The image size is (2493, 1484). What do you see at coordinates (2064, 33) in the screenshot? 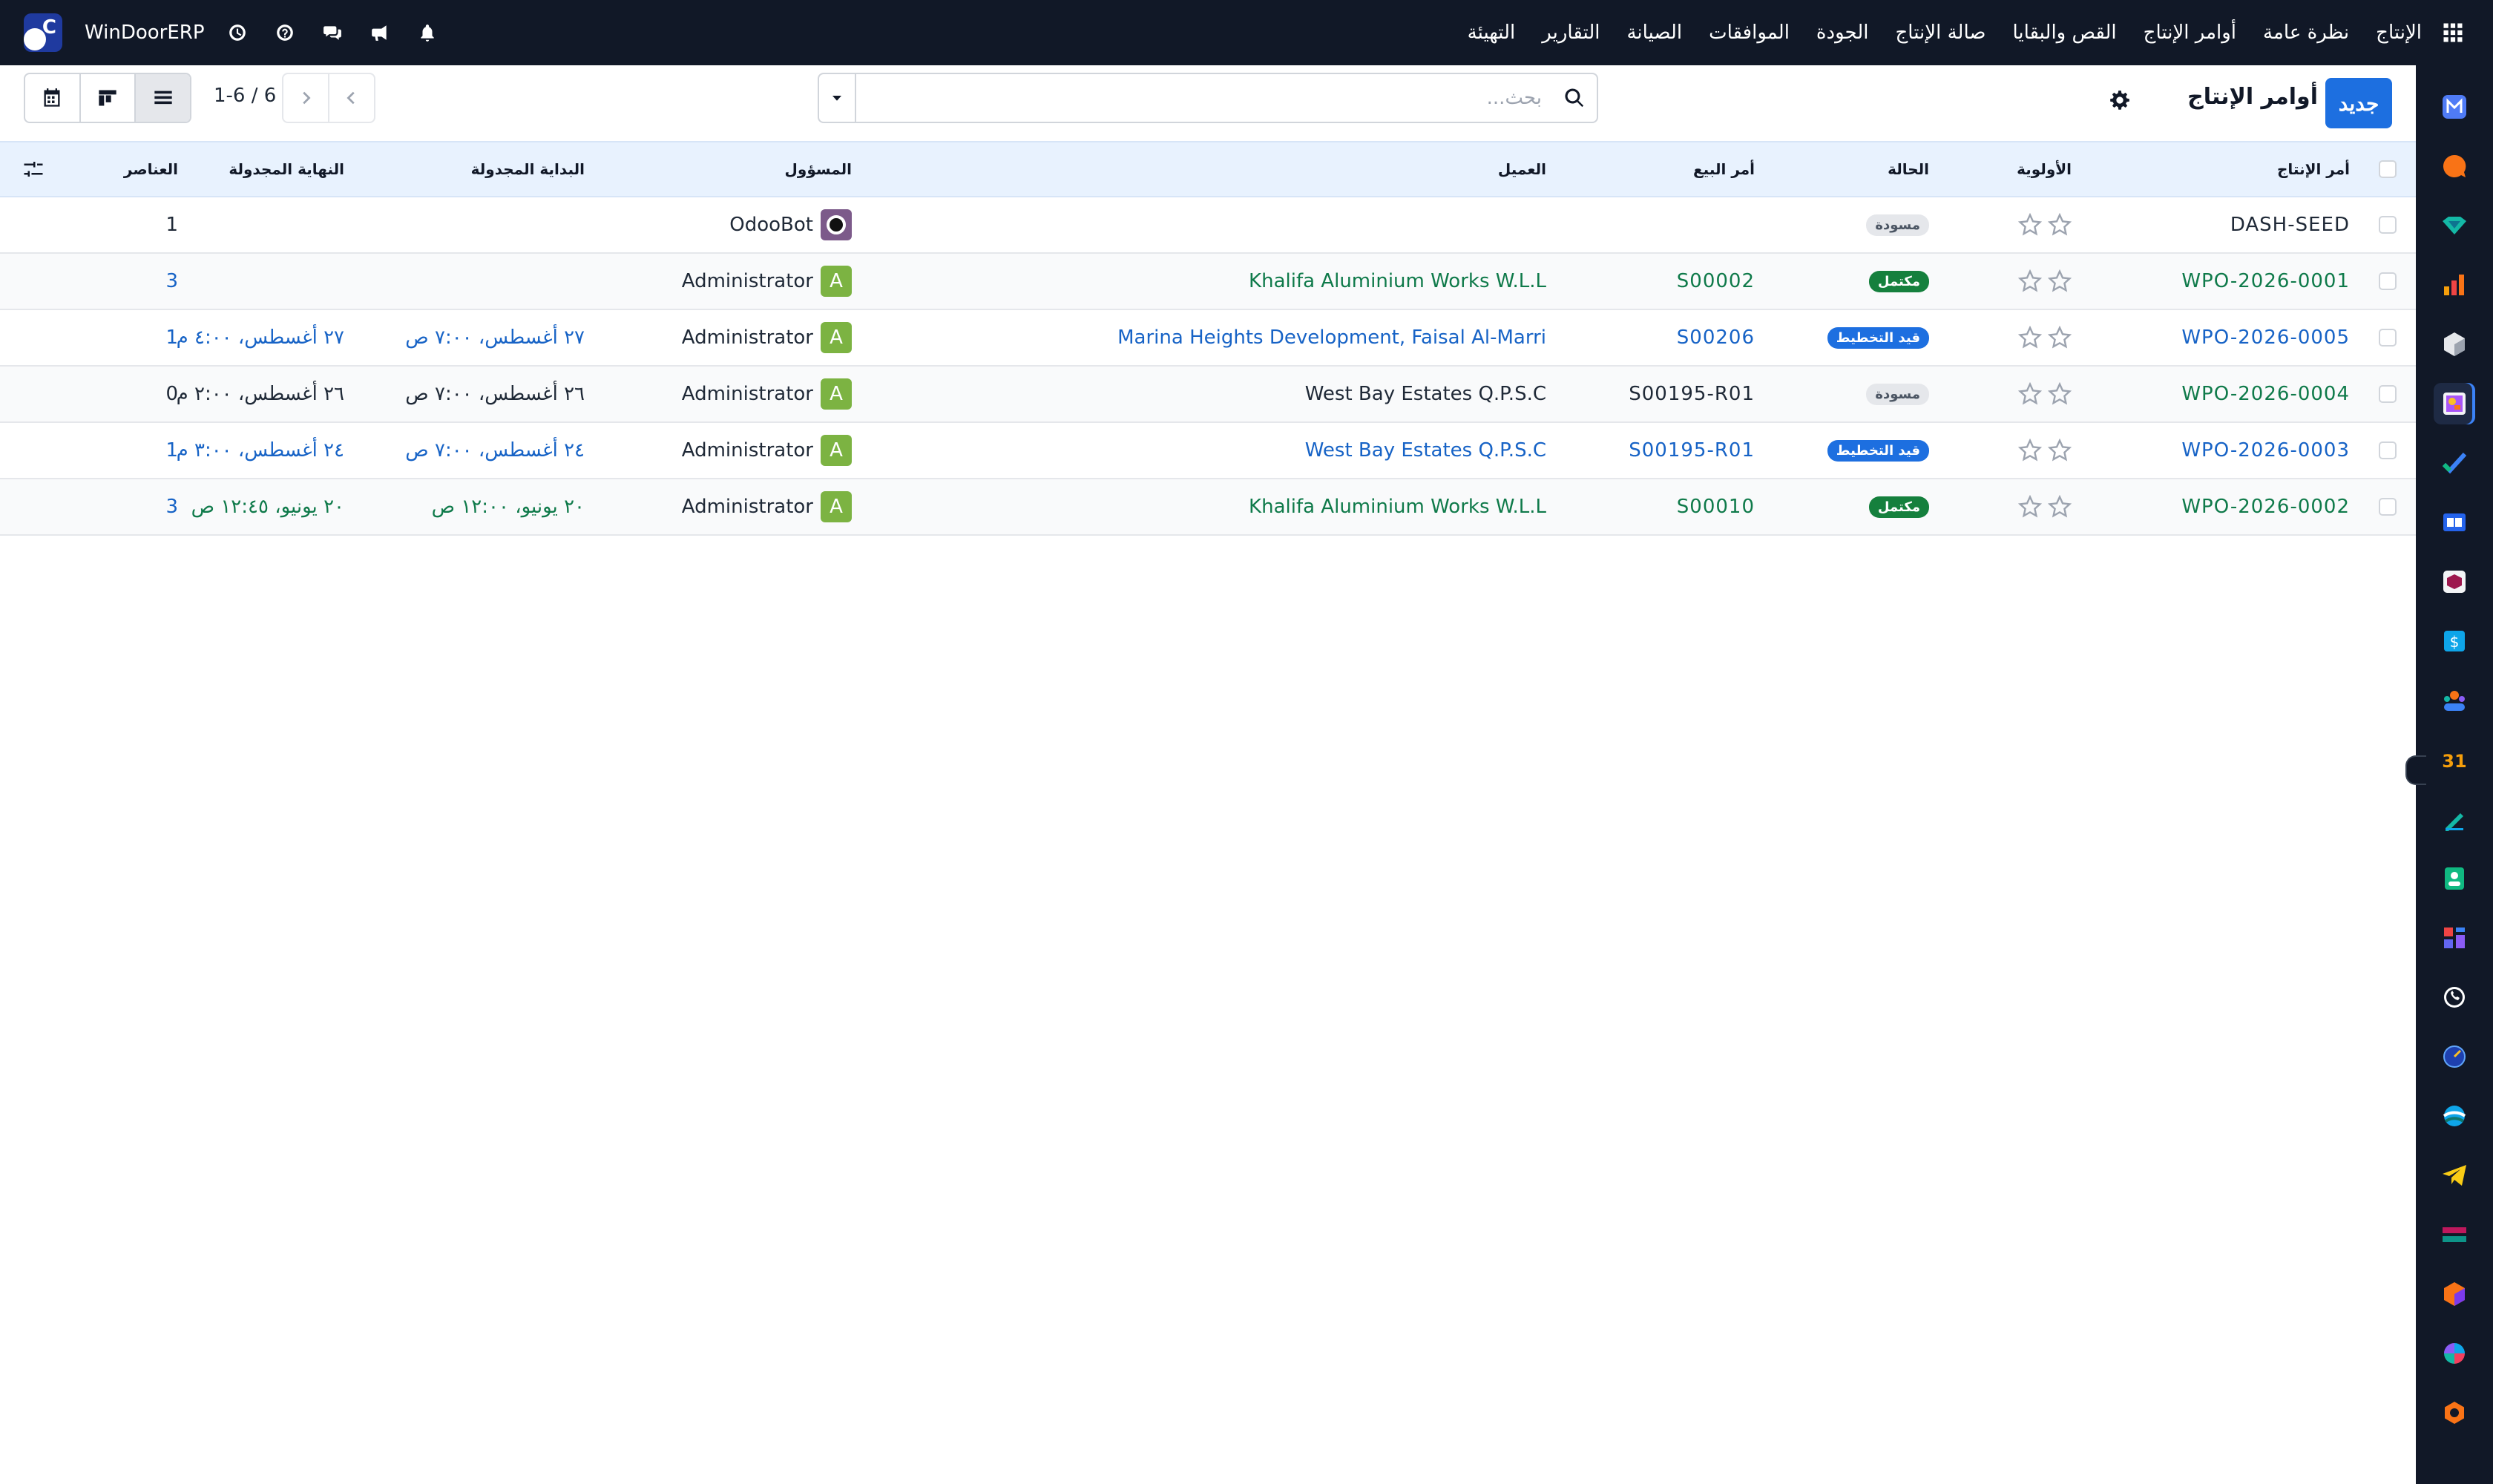
I see `menu-cutting-remnants: القص والبقايا` at bounding box center [2064, 33].